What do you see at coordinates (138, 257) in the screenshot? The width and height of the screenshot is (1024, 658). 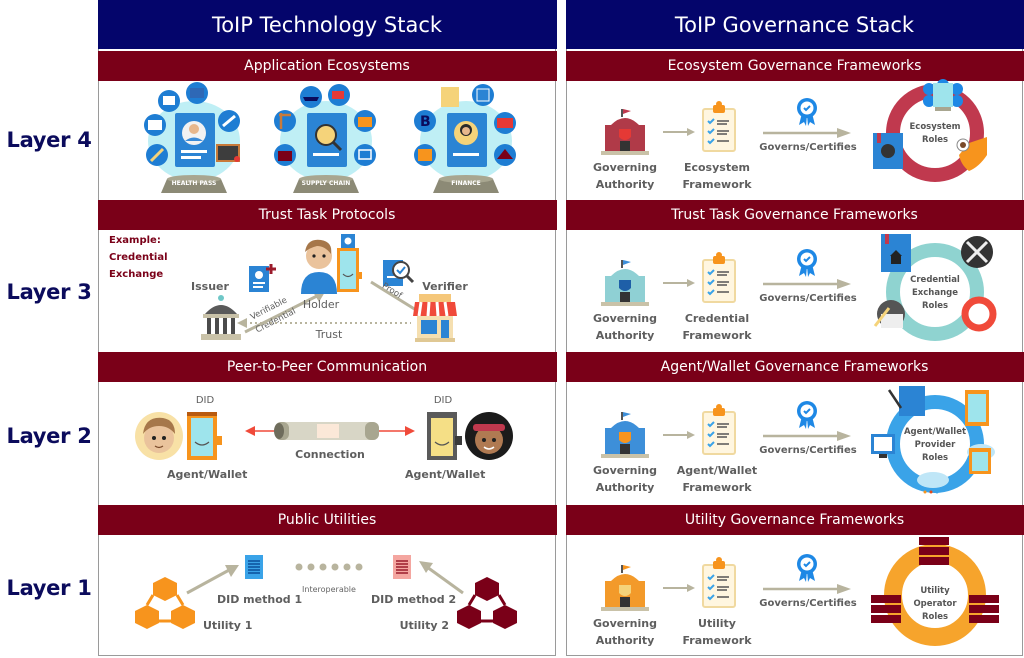 I see `example-label-2: Credential` at bounding box center [138, 257].